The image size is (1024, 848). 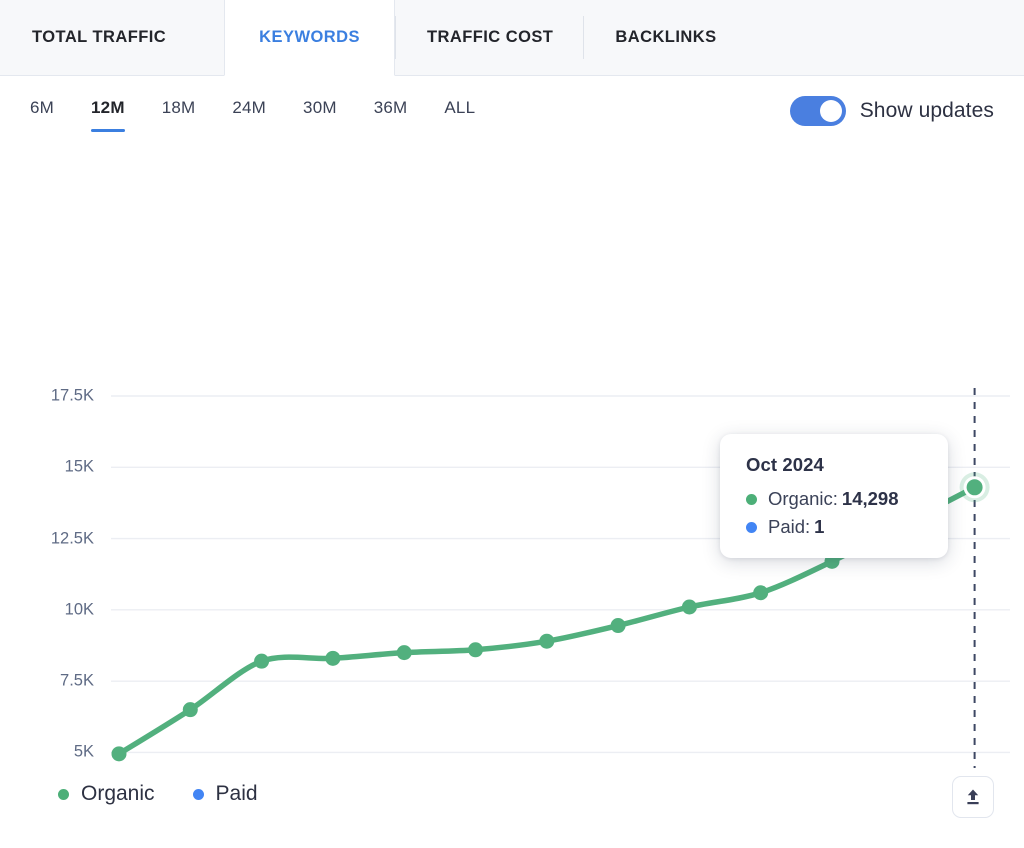 I want to click on chart-legend: Organic Paid, so click(x=158, y=794).